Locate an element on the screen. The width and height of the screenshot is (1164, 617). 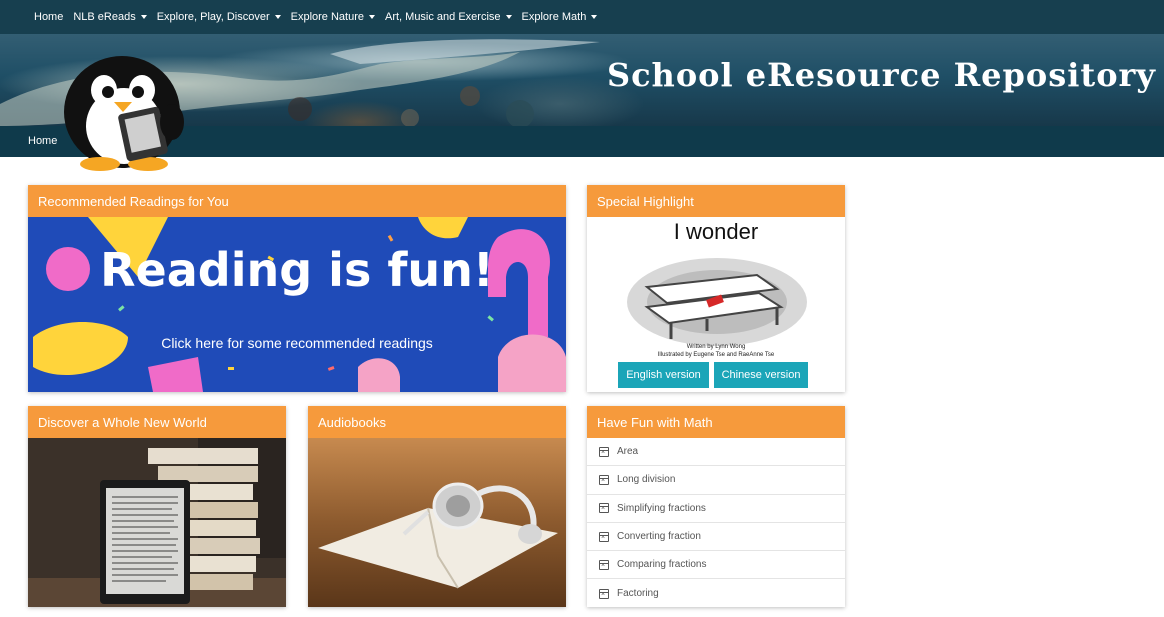
nav-explore-math: Explore Math is located at coordinates (560, 17).